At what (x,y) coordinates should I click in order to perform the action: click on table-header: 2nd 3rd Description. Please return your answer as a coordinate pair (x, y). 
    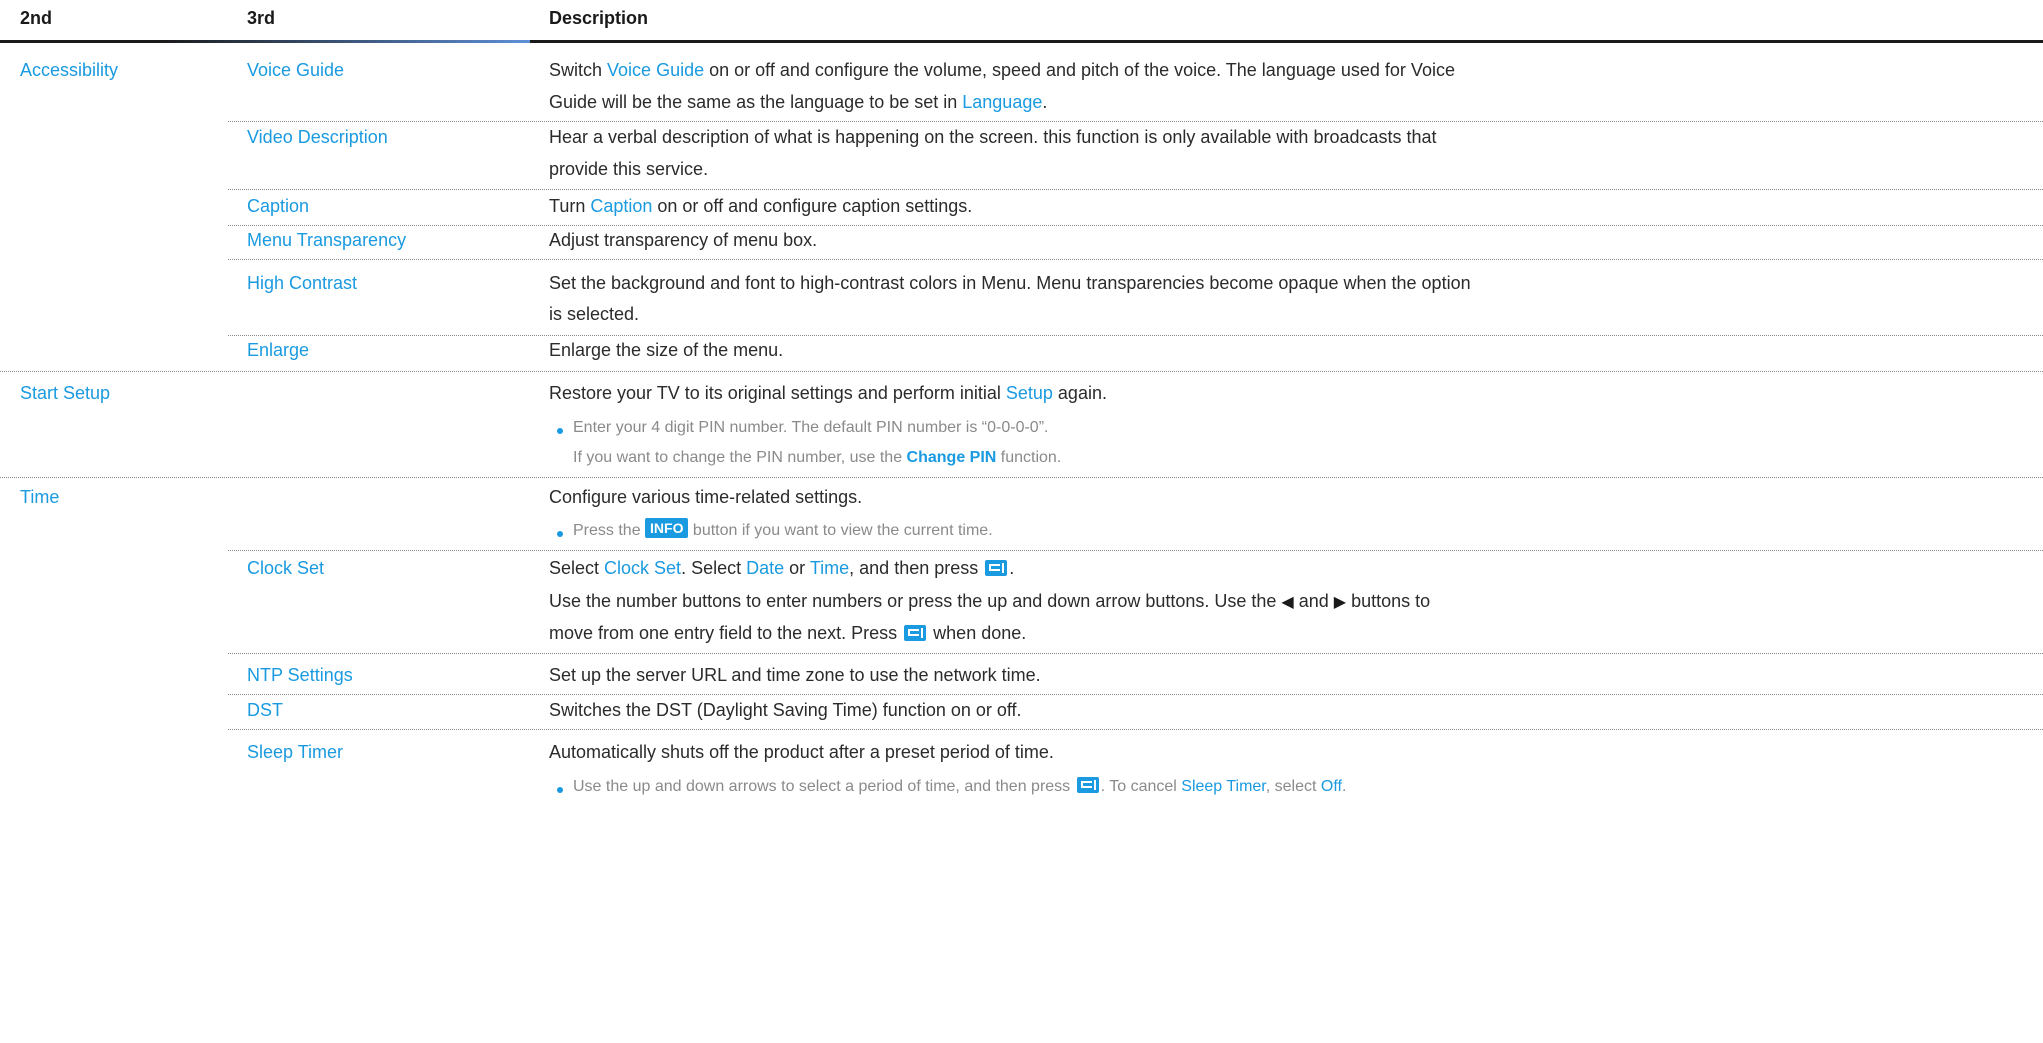
    Looking at the image, I should click on (1021, 21).